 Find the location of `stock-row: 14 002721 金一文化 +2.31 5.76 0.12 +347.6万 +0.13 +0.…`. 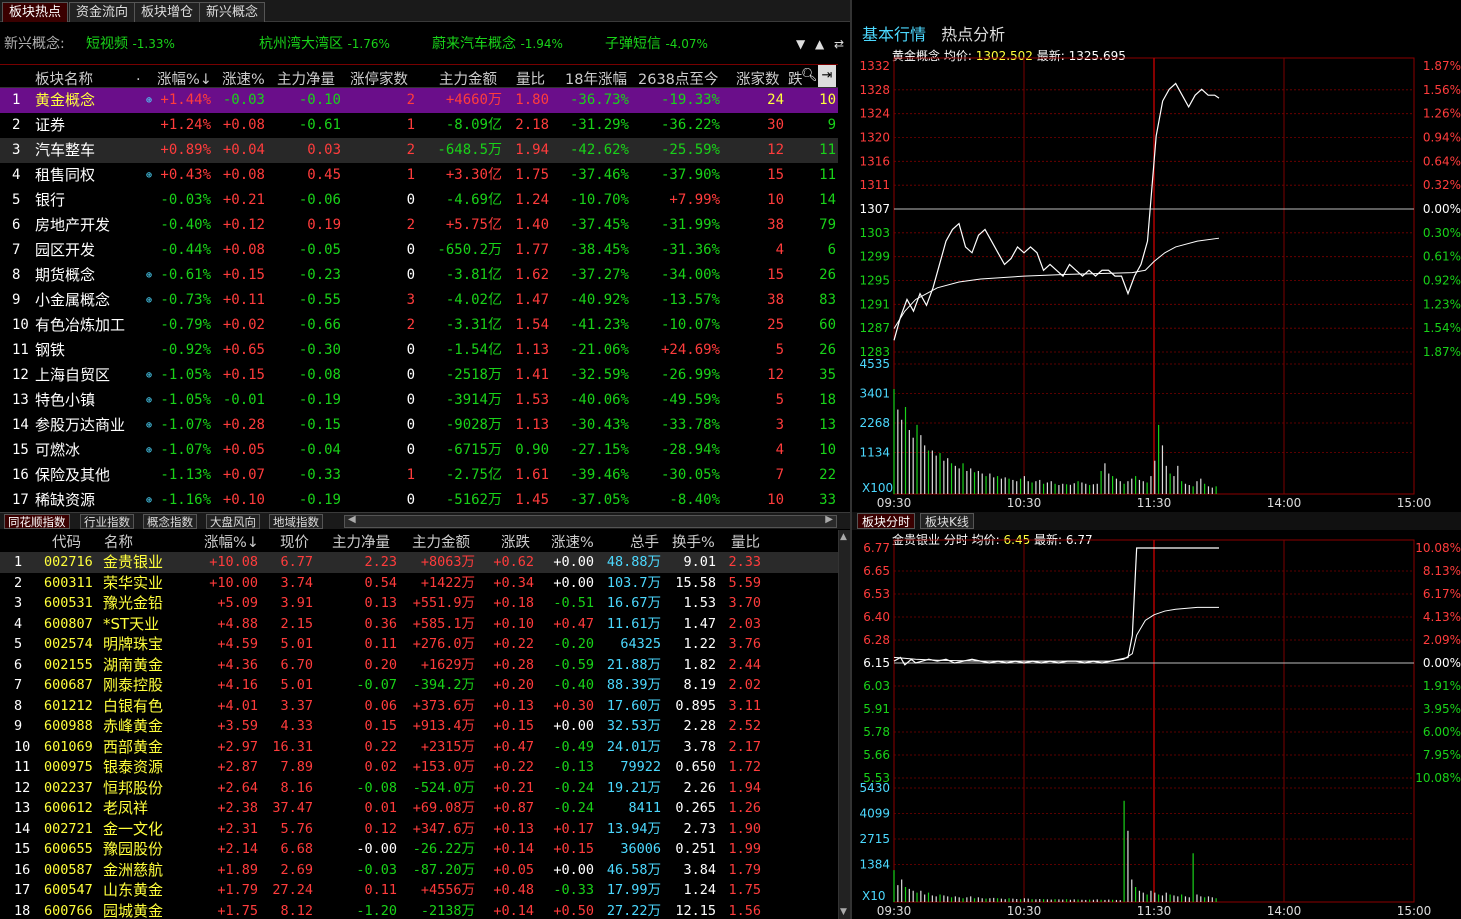

stock-row: 14 002721 金一文化 +2.31 5.76 0.12 +347.6万 +0.13 +0.… is located at coordinates (419, 829).